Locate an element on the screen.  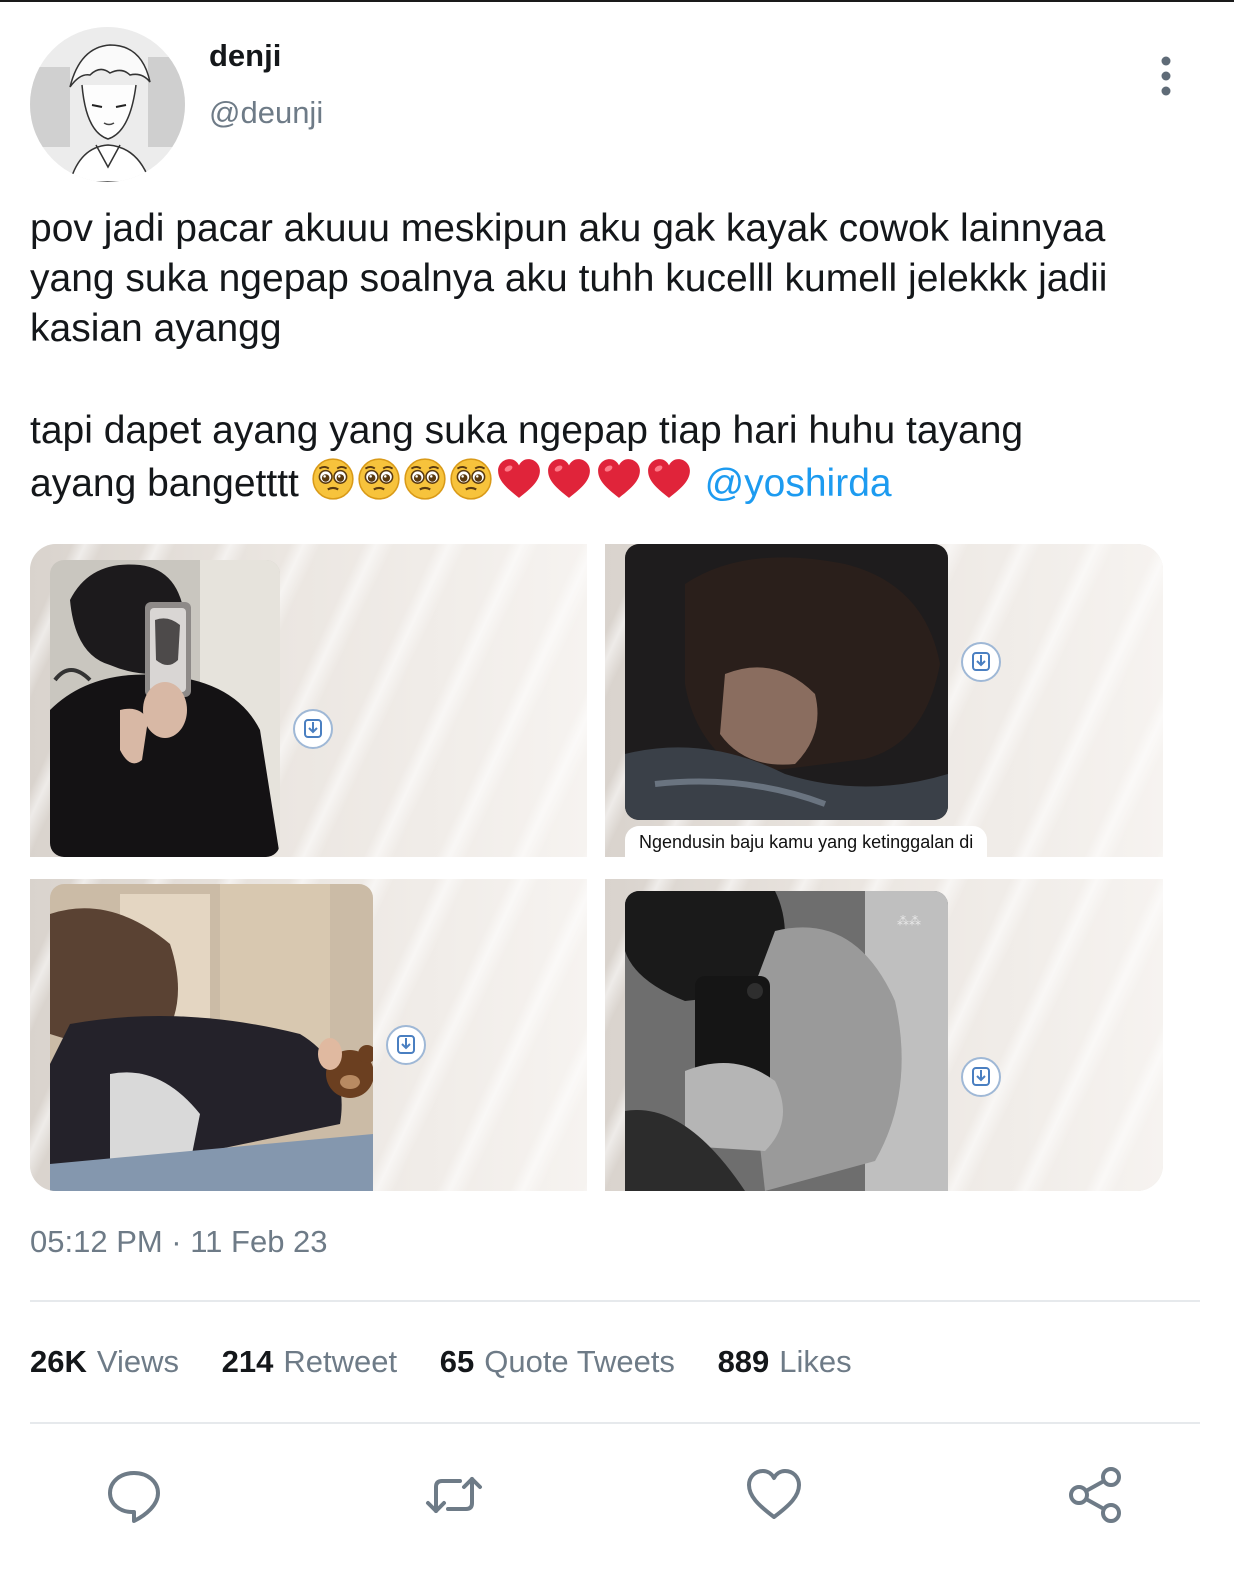
stat-value: 65 is located at coordinates (457, 1361).